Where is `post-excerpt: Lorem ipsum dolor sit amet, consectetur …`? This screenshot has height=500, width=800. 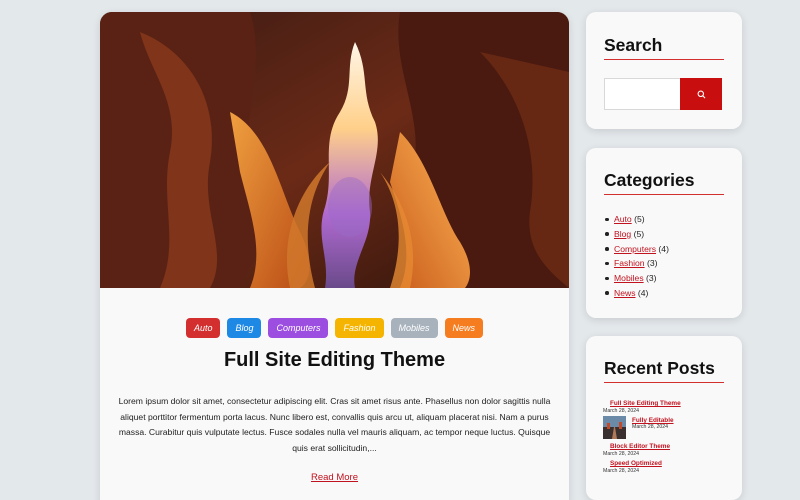
post-excerpt: Lorem ipsum dolor sit amet, consectetur … is located at coordinates (334, 424).